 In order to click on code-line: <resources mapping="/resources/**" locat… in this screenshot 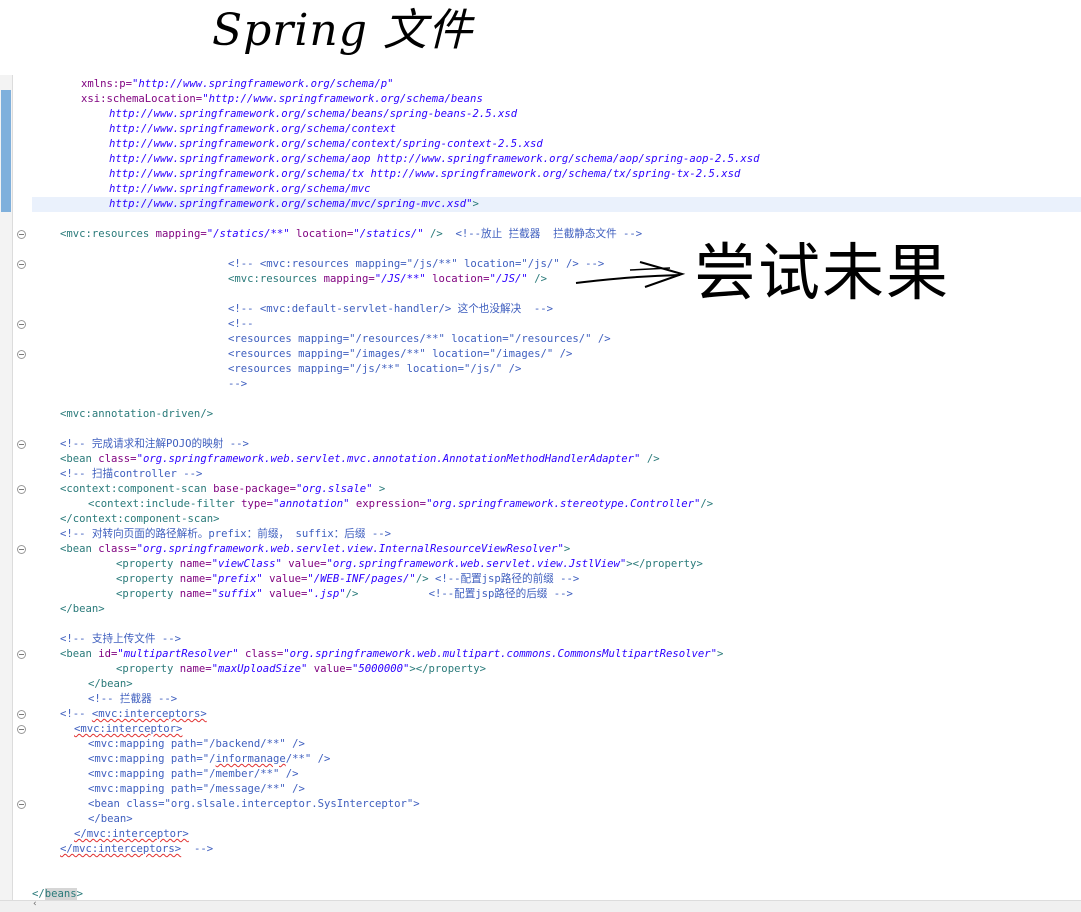, I will do `click(556, 339)`.